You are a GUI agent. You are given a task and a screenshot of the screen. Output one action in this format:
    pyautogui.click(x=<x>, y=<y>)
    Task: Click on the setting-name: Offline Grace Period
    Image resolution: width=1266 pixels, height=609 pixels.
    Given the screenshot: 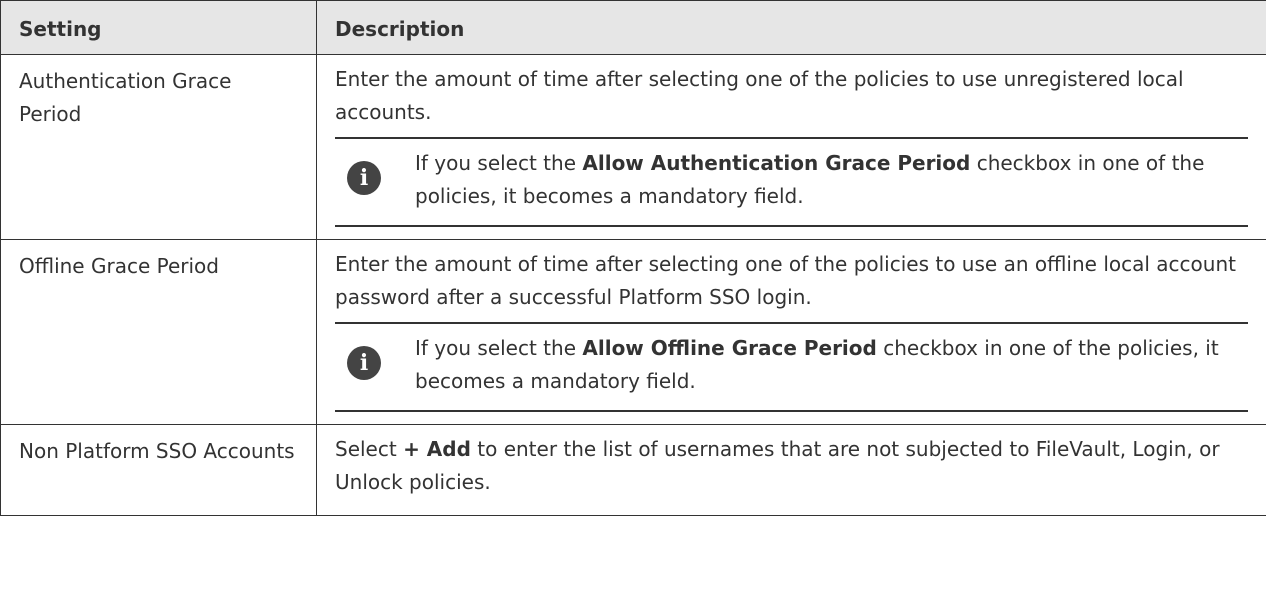 What is the action you would take?
    pyautogui.click(x=158, y=332)
    